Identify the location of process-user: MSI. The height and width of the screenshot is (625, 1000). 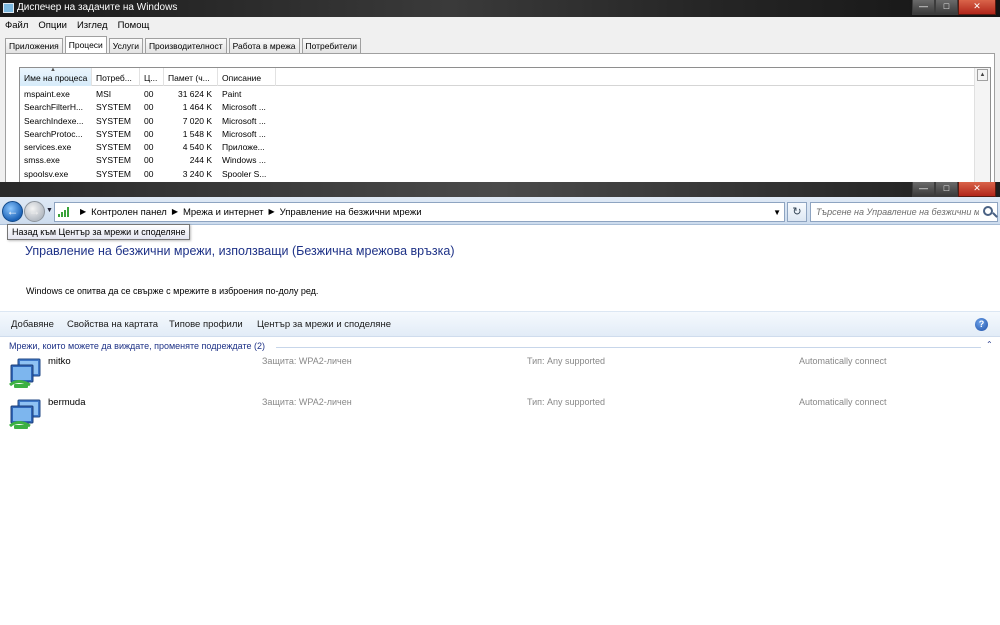
(104, 94).